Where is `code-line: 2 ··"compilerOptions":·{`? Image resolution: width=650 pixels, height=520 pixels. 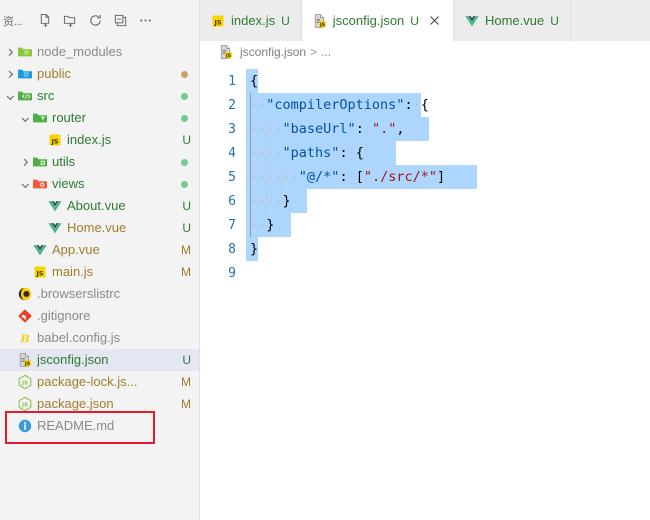
code-line: 2 ··"compilerOptions":·{ is located at coordinates (425, 105).